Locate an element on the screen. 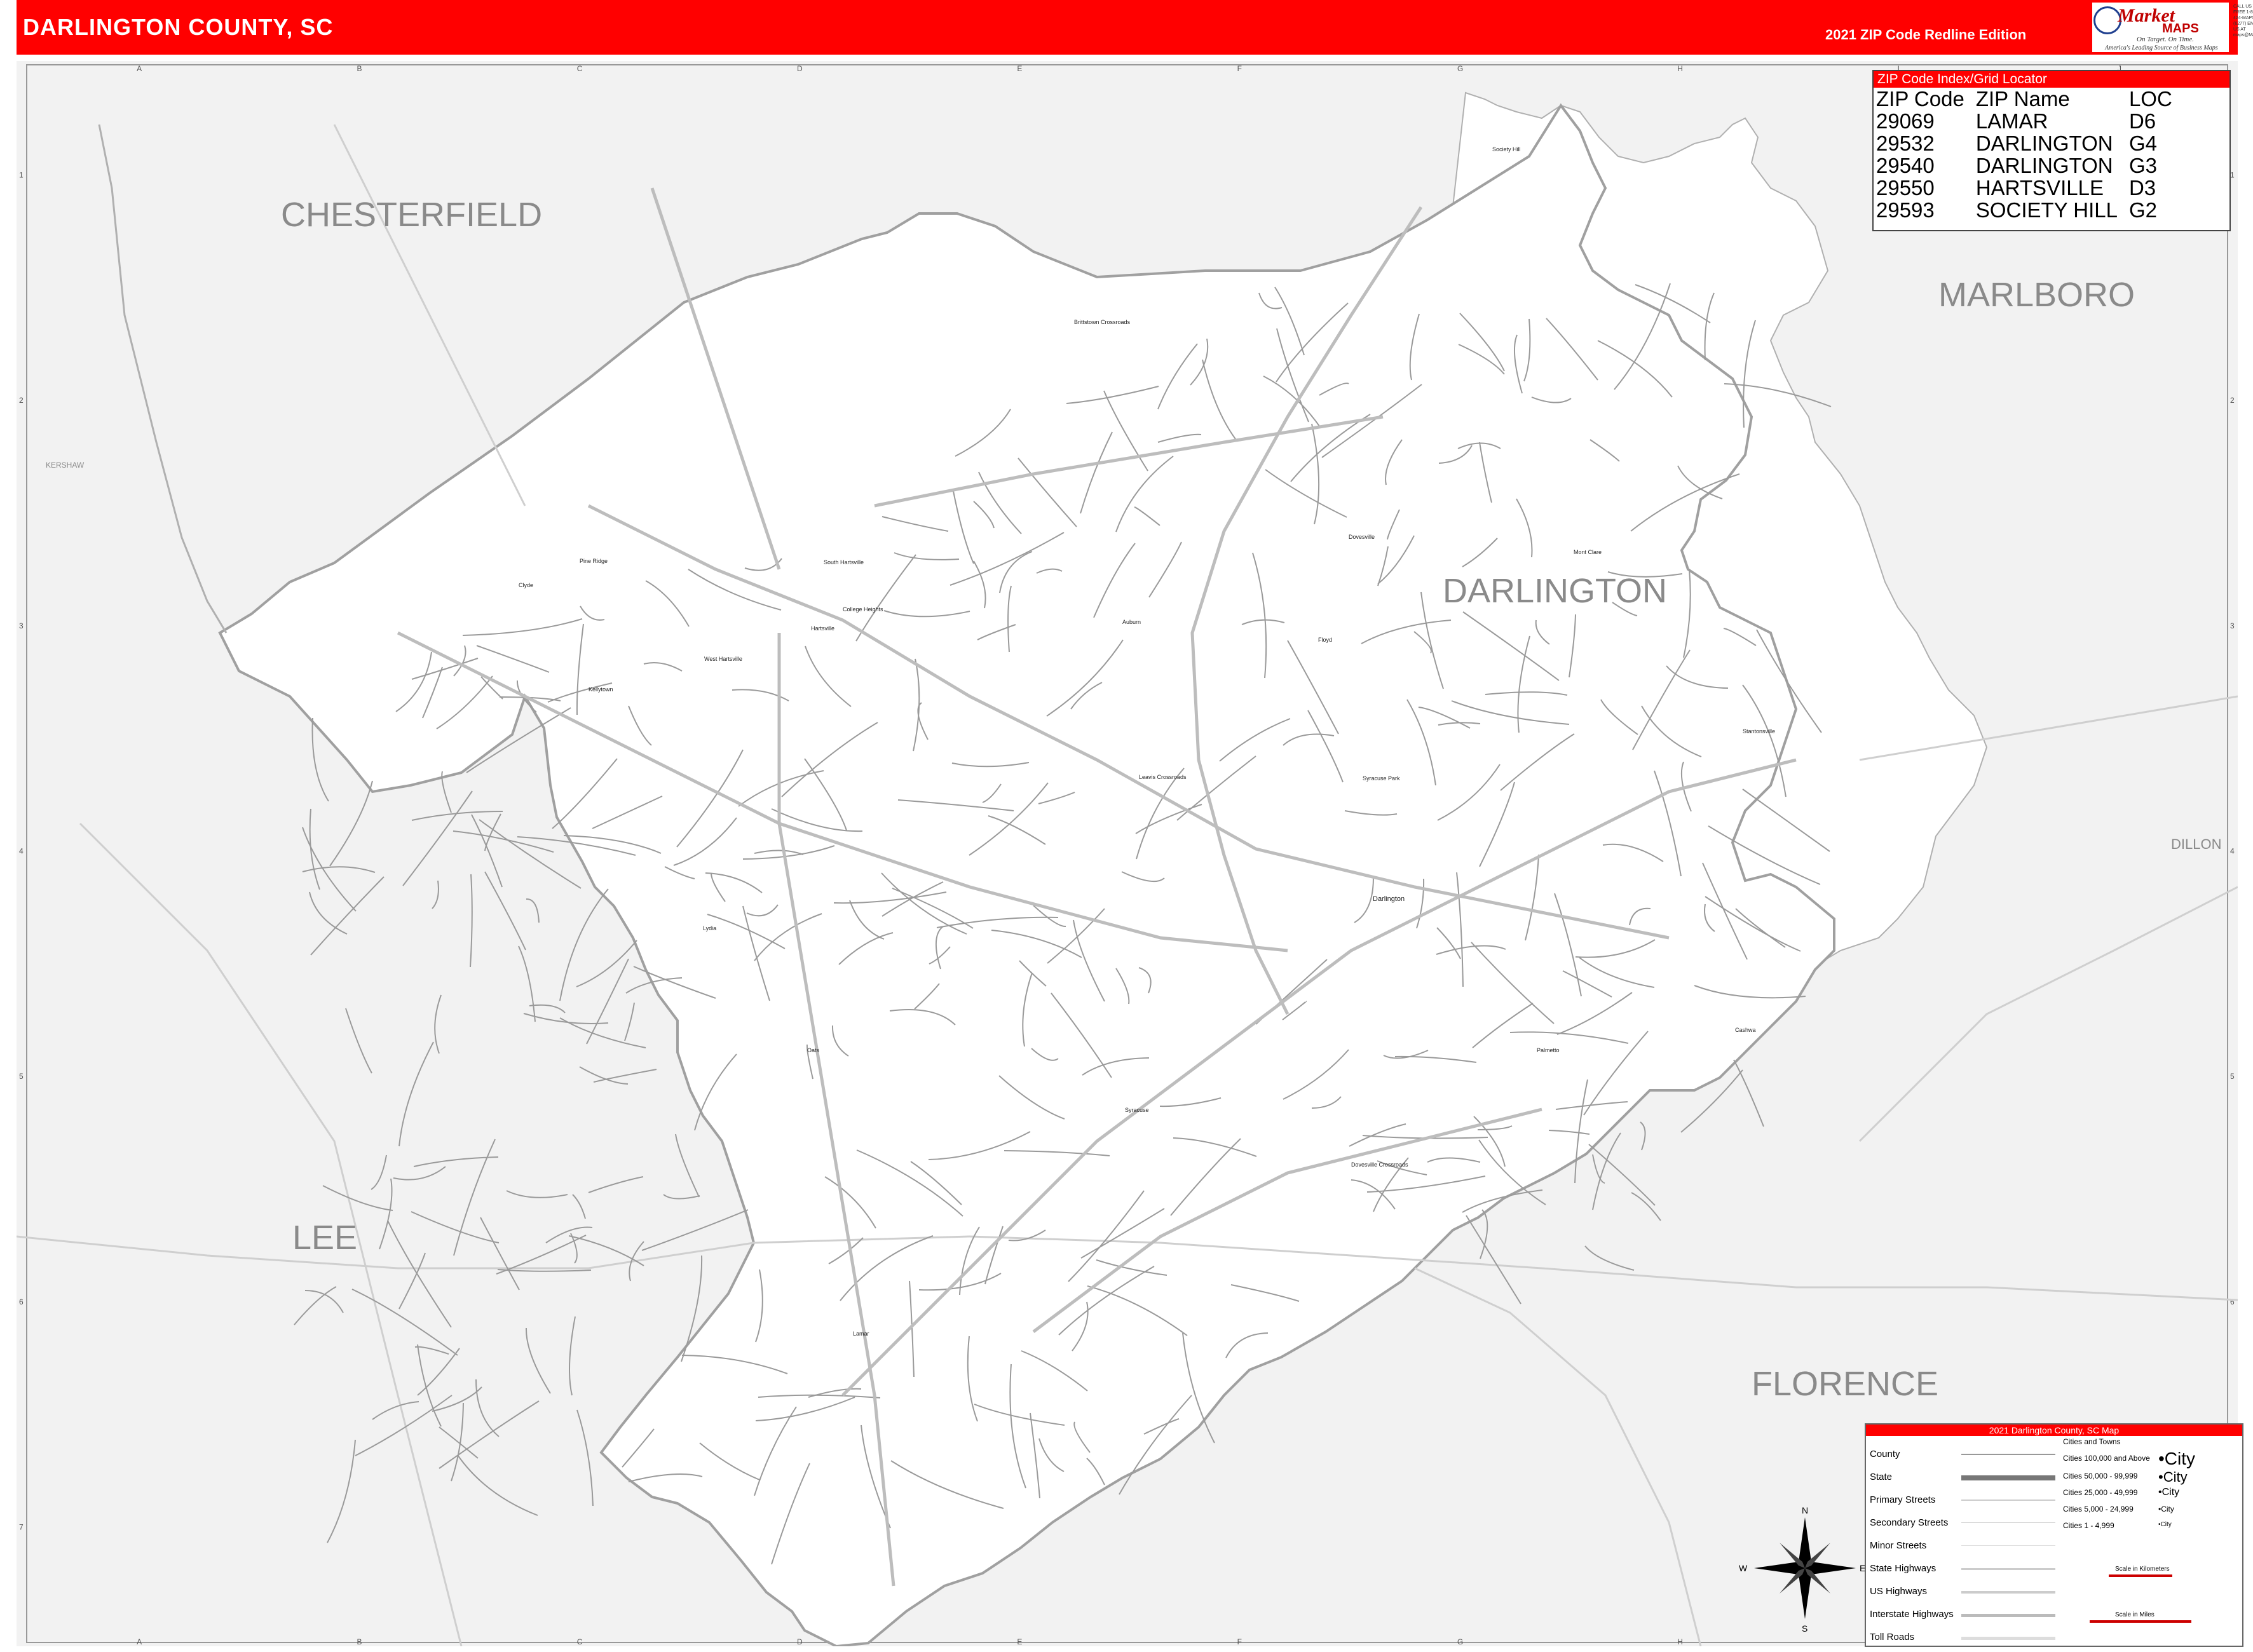 This screenshot has height=1652, width=2253. grid-col-label: C is located at coordinates (580, 68).